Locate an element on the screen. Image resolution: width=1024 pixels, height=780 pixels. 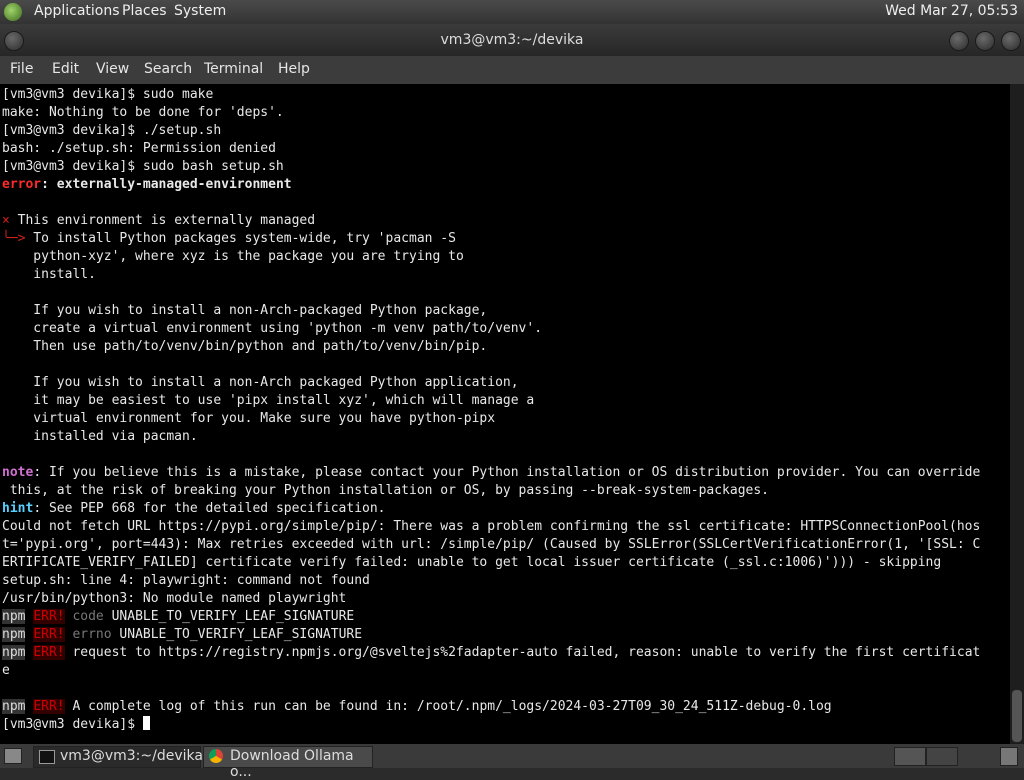
menu-bar: File Edit View Search Terminal Help is located at coordinates (512, 70).